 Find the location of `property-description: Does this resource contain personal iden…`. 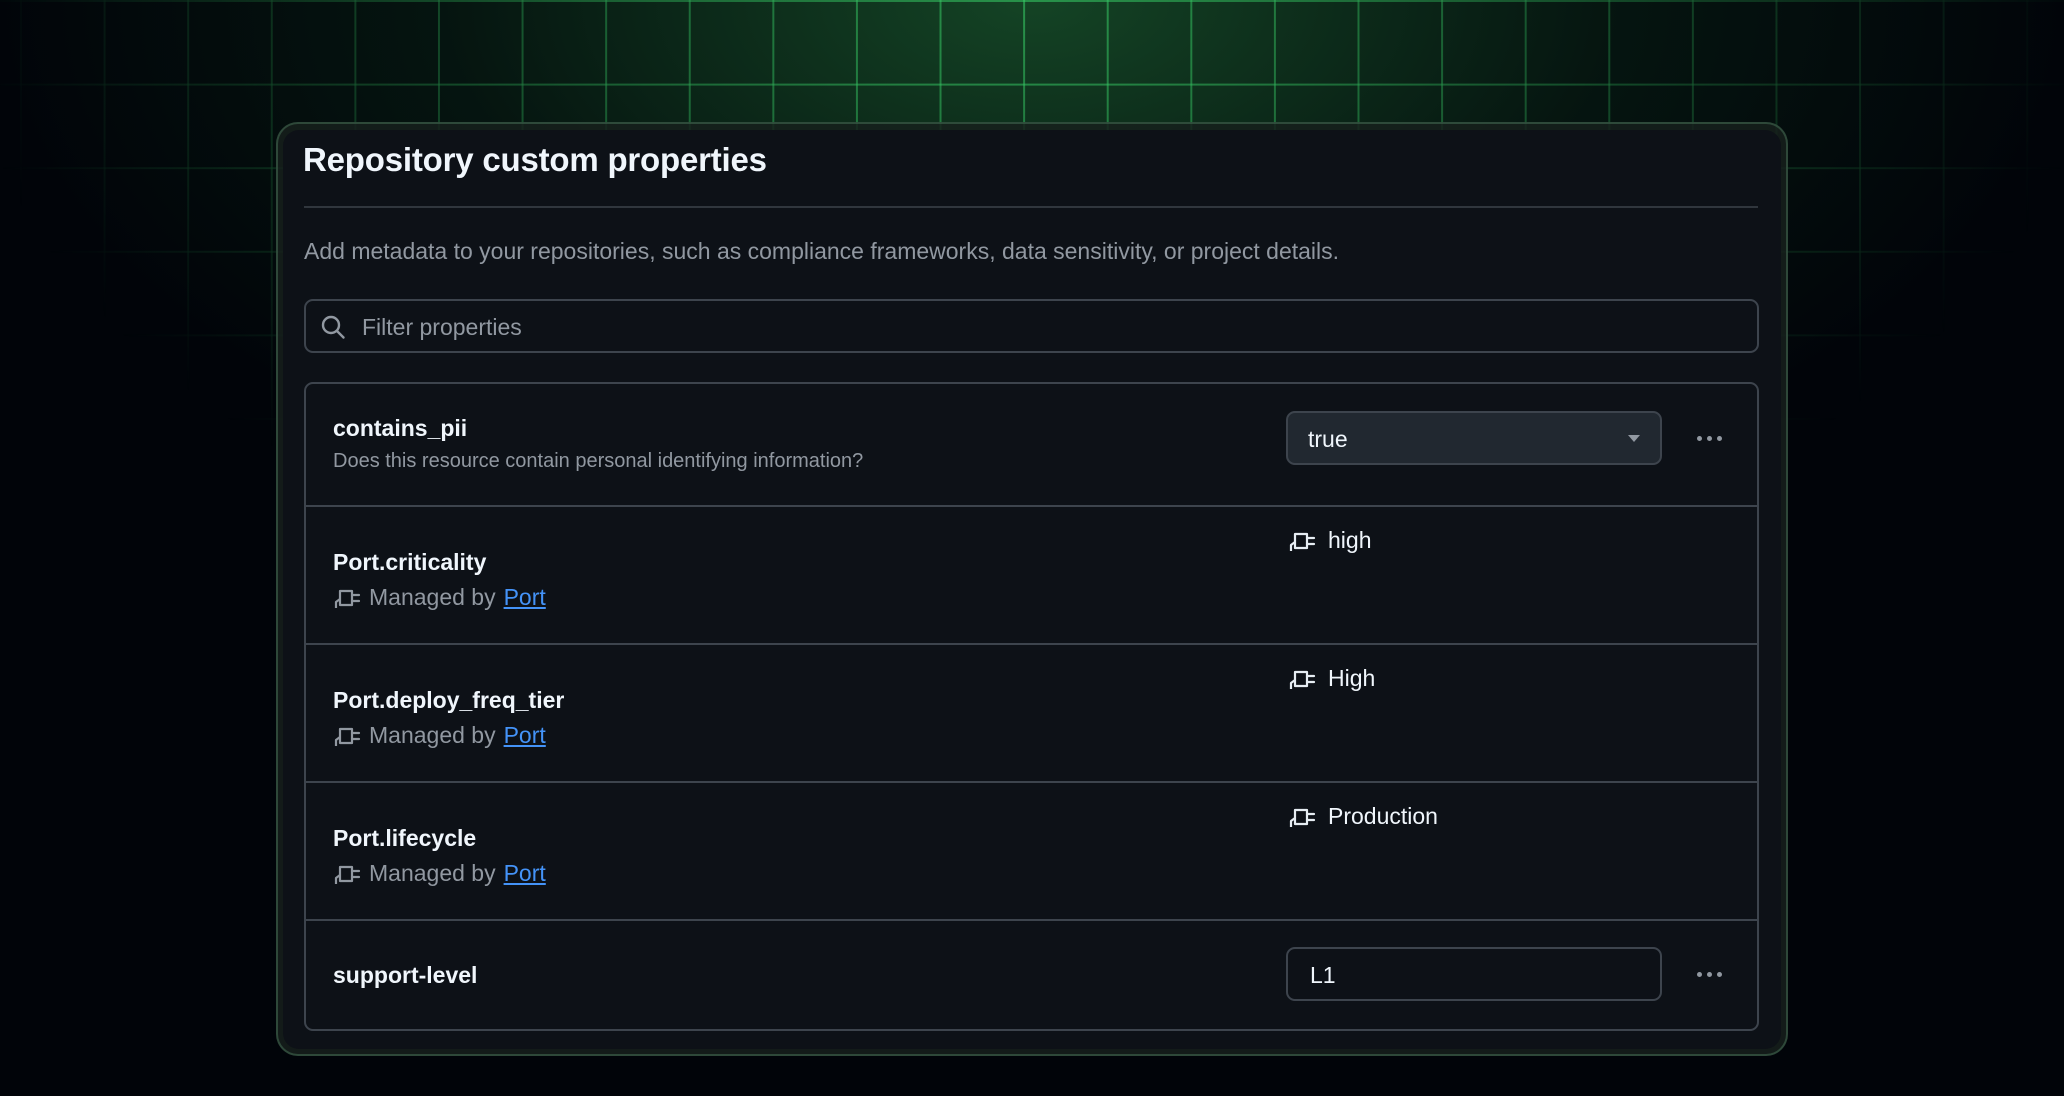

property-description: Does this resource contain personal iden… is located at coordinates (598, 461).